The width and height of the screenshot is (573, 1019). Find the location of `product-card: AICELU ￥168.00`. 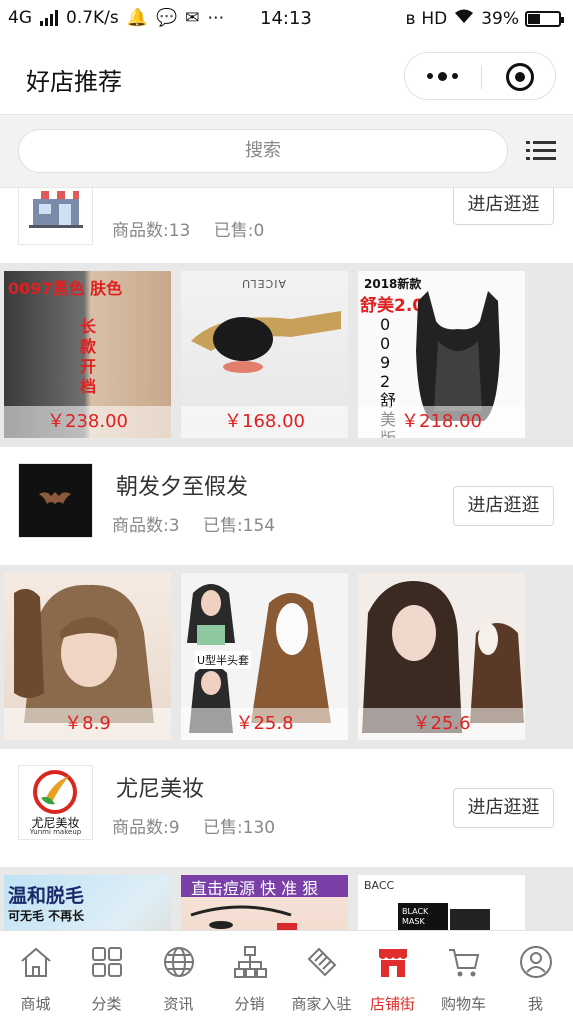

product-card: AICELU ￥168.00 is located at coordinates (264, 354).